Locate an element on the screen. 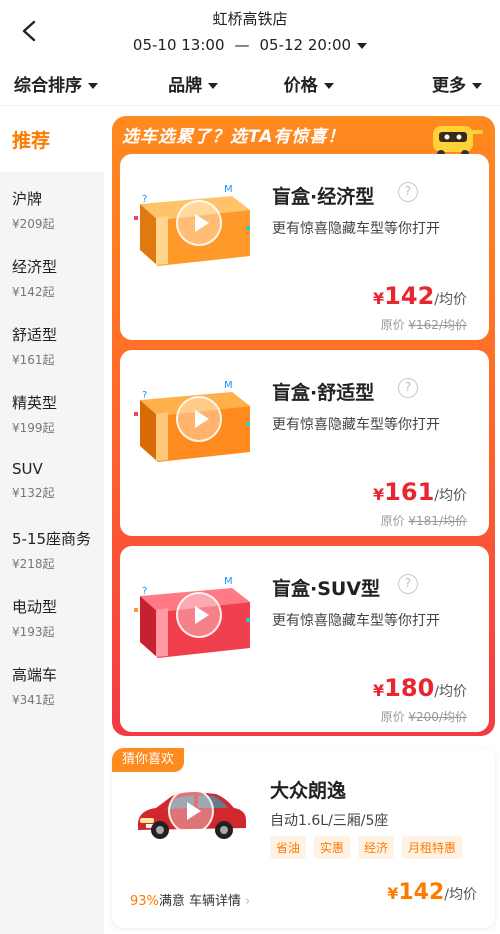 Image resolution: width=500 pixels, height=934 pixels. original-price: 原价 ¥181/均价 is located at coordinates (424, 520).